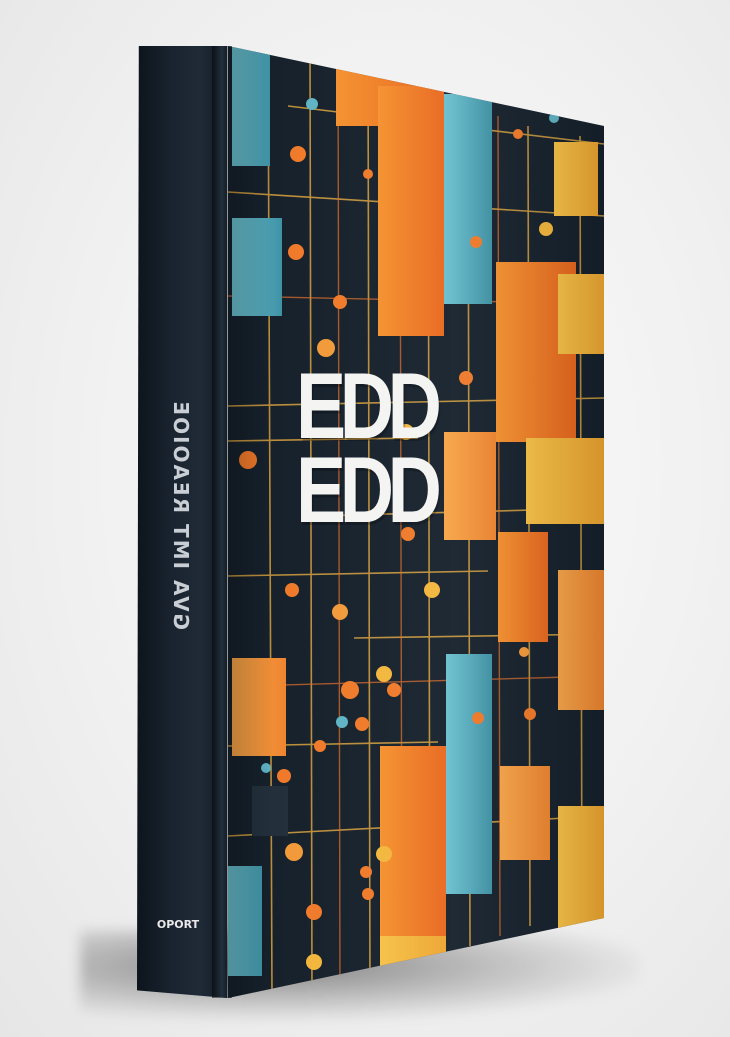 The width and height of the screenshot is (730, 1037). I want to click on cover-title-line1: EDD, so click(369, 405).